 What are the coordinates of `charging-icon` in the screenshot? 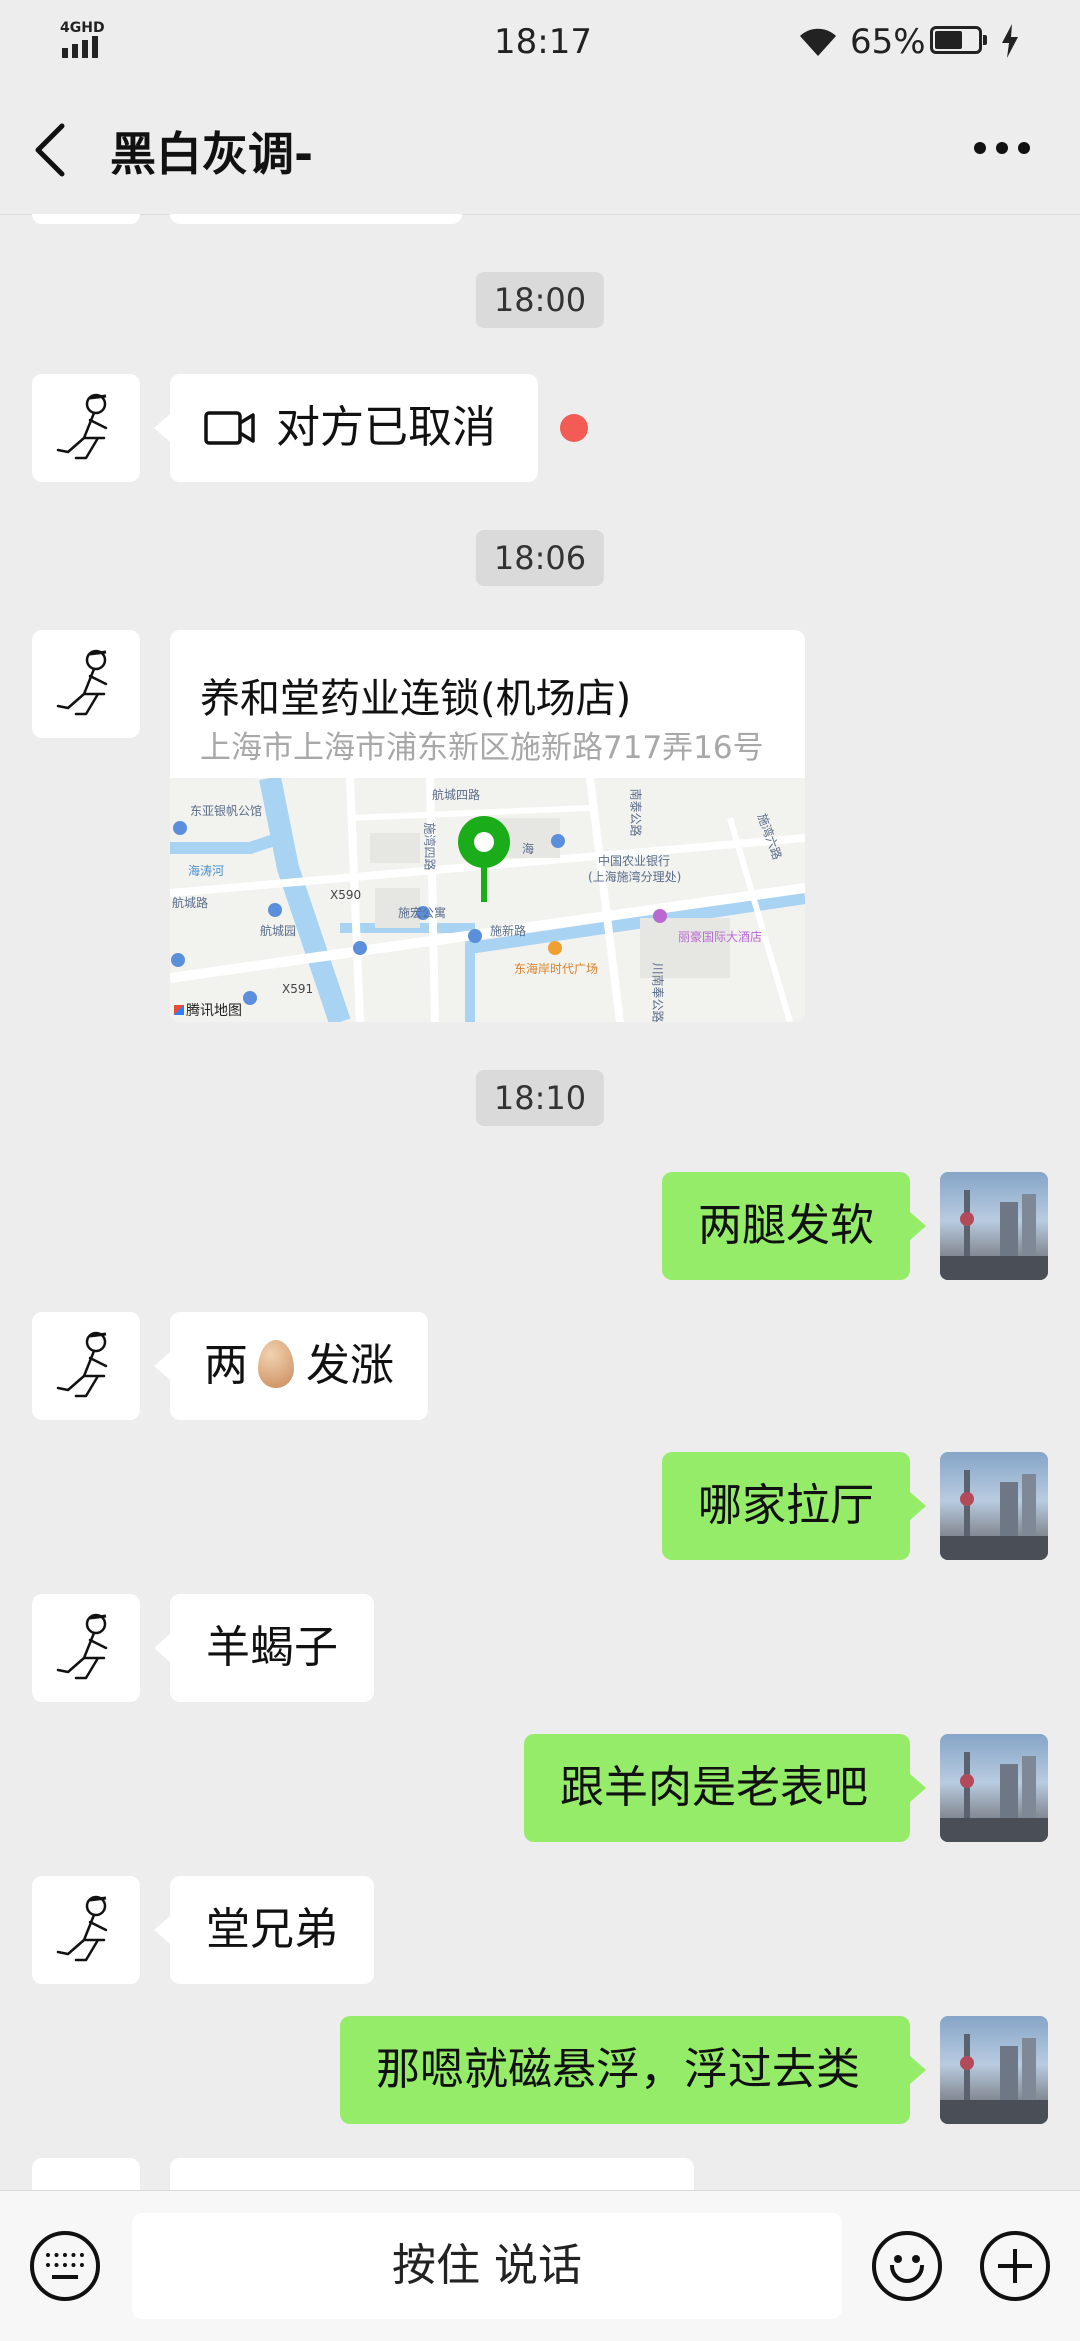 It's located at (1010, 41).